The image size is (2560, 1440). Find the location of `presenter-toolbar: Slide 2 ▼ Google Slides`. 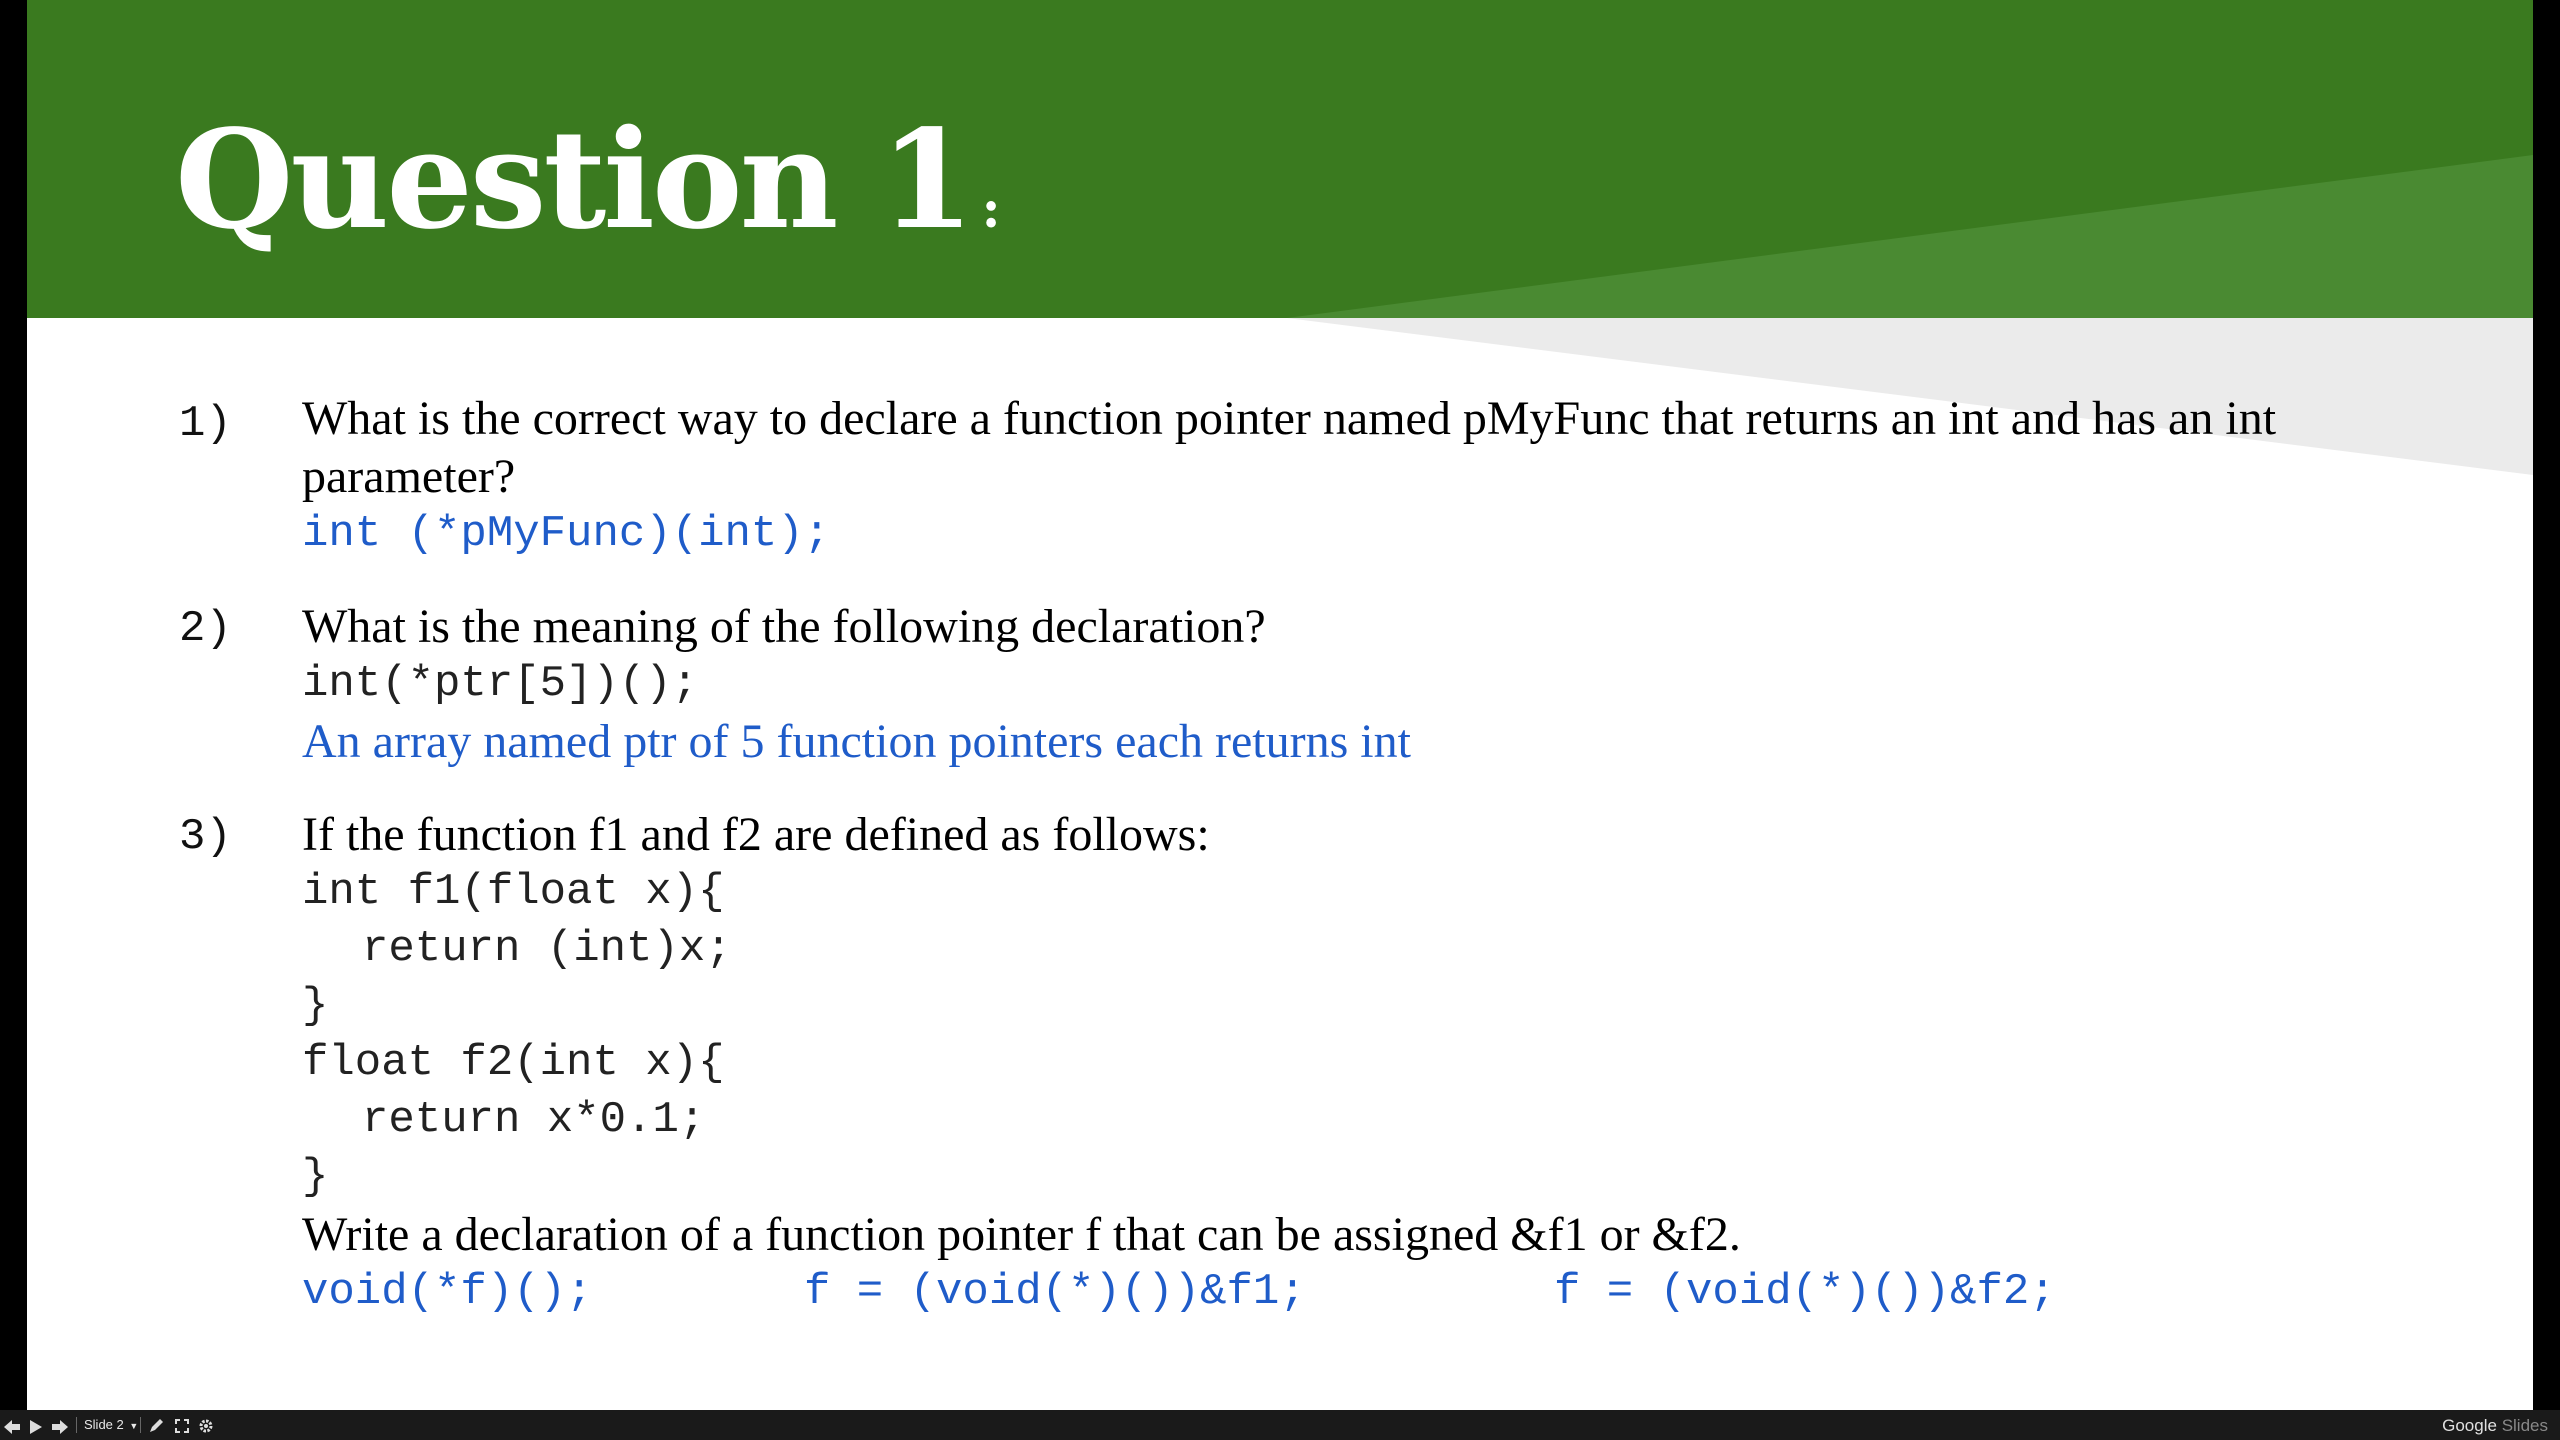

presenter-toolbar: Slide 2 ▼ Google Slides is located at coordinates (1280, 1425).